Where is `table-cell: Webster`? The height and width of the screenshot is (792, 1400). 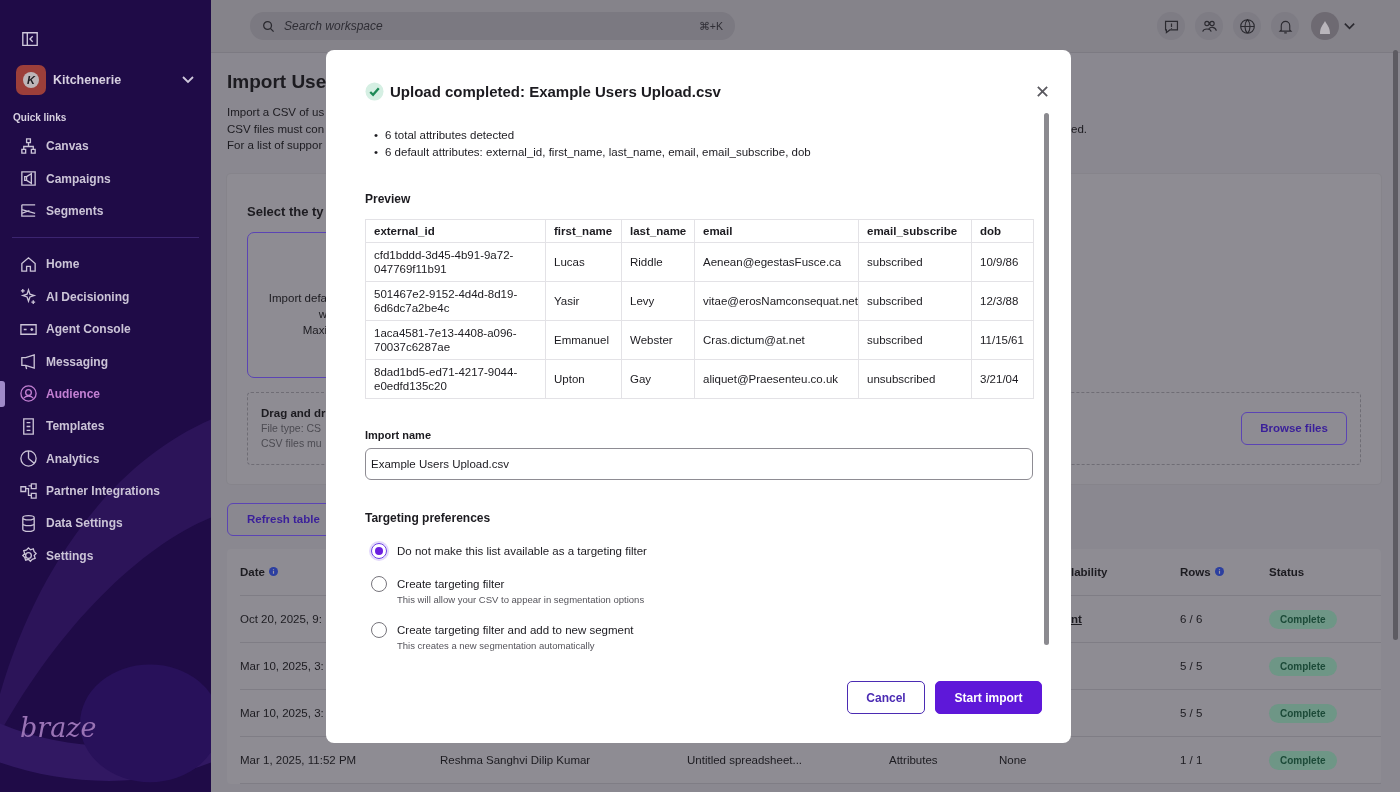
table-cell: Webster is located at coordinates (658, 340).